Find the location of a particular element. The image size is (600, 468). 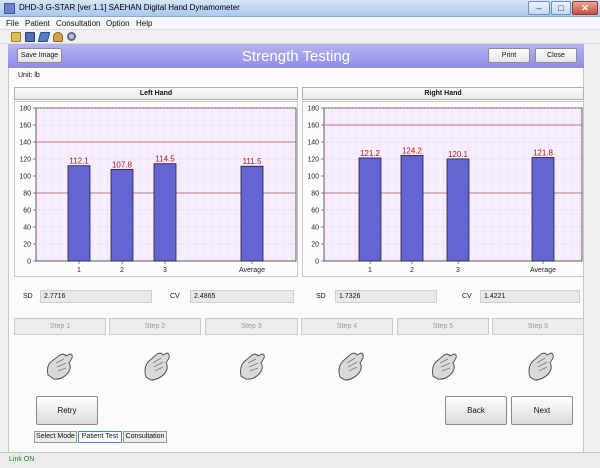

step-tab-3: Step 3 is located at coordinates (251, 326).